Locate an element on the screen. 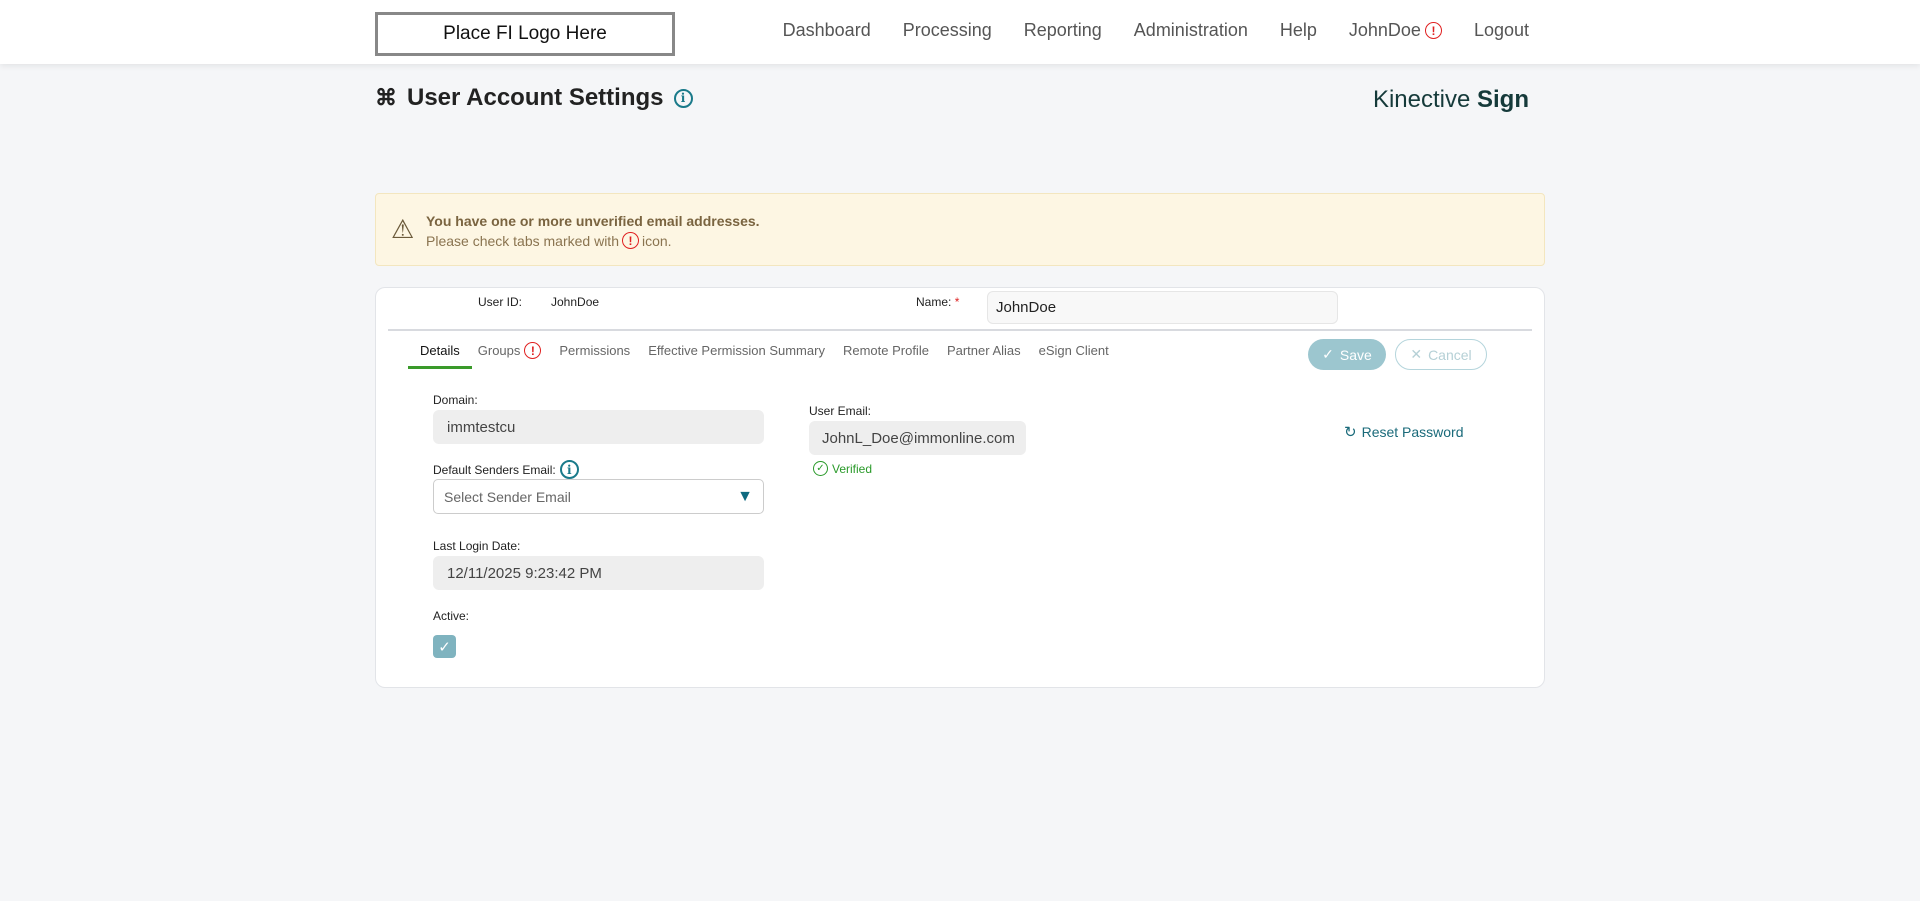 This screenshot has width=1920, height=901. fi-logo-placeholder: Place FI Logo Here is located at coordinates (525, 34).